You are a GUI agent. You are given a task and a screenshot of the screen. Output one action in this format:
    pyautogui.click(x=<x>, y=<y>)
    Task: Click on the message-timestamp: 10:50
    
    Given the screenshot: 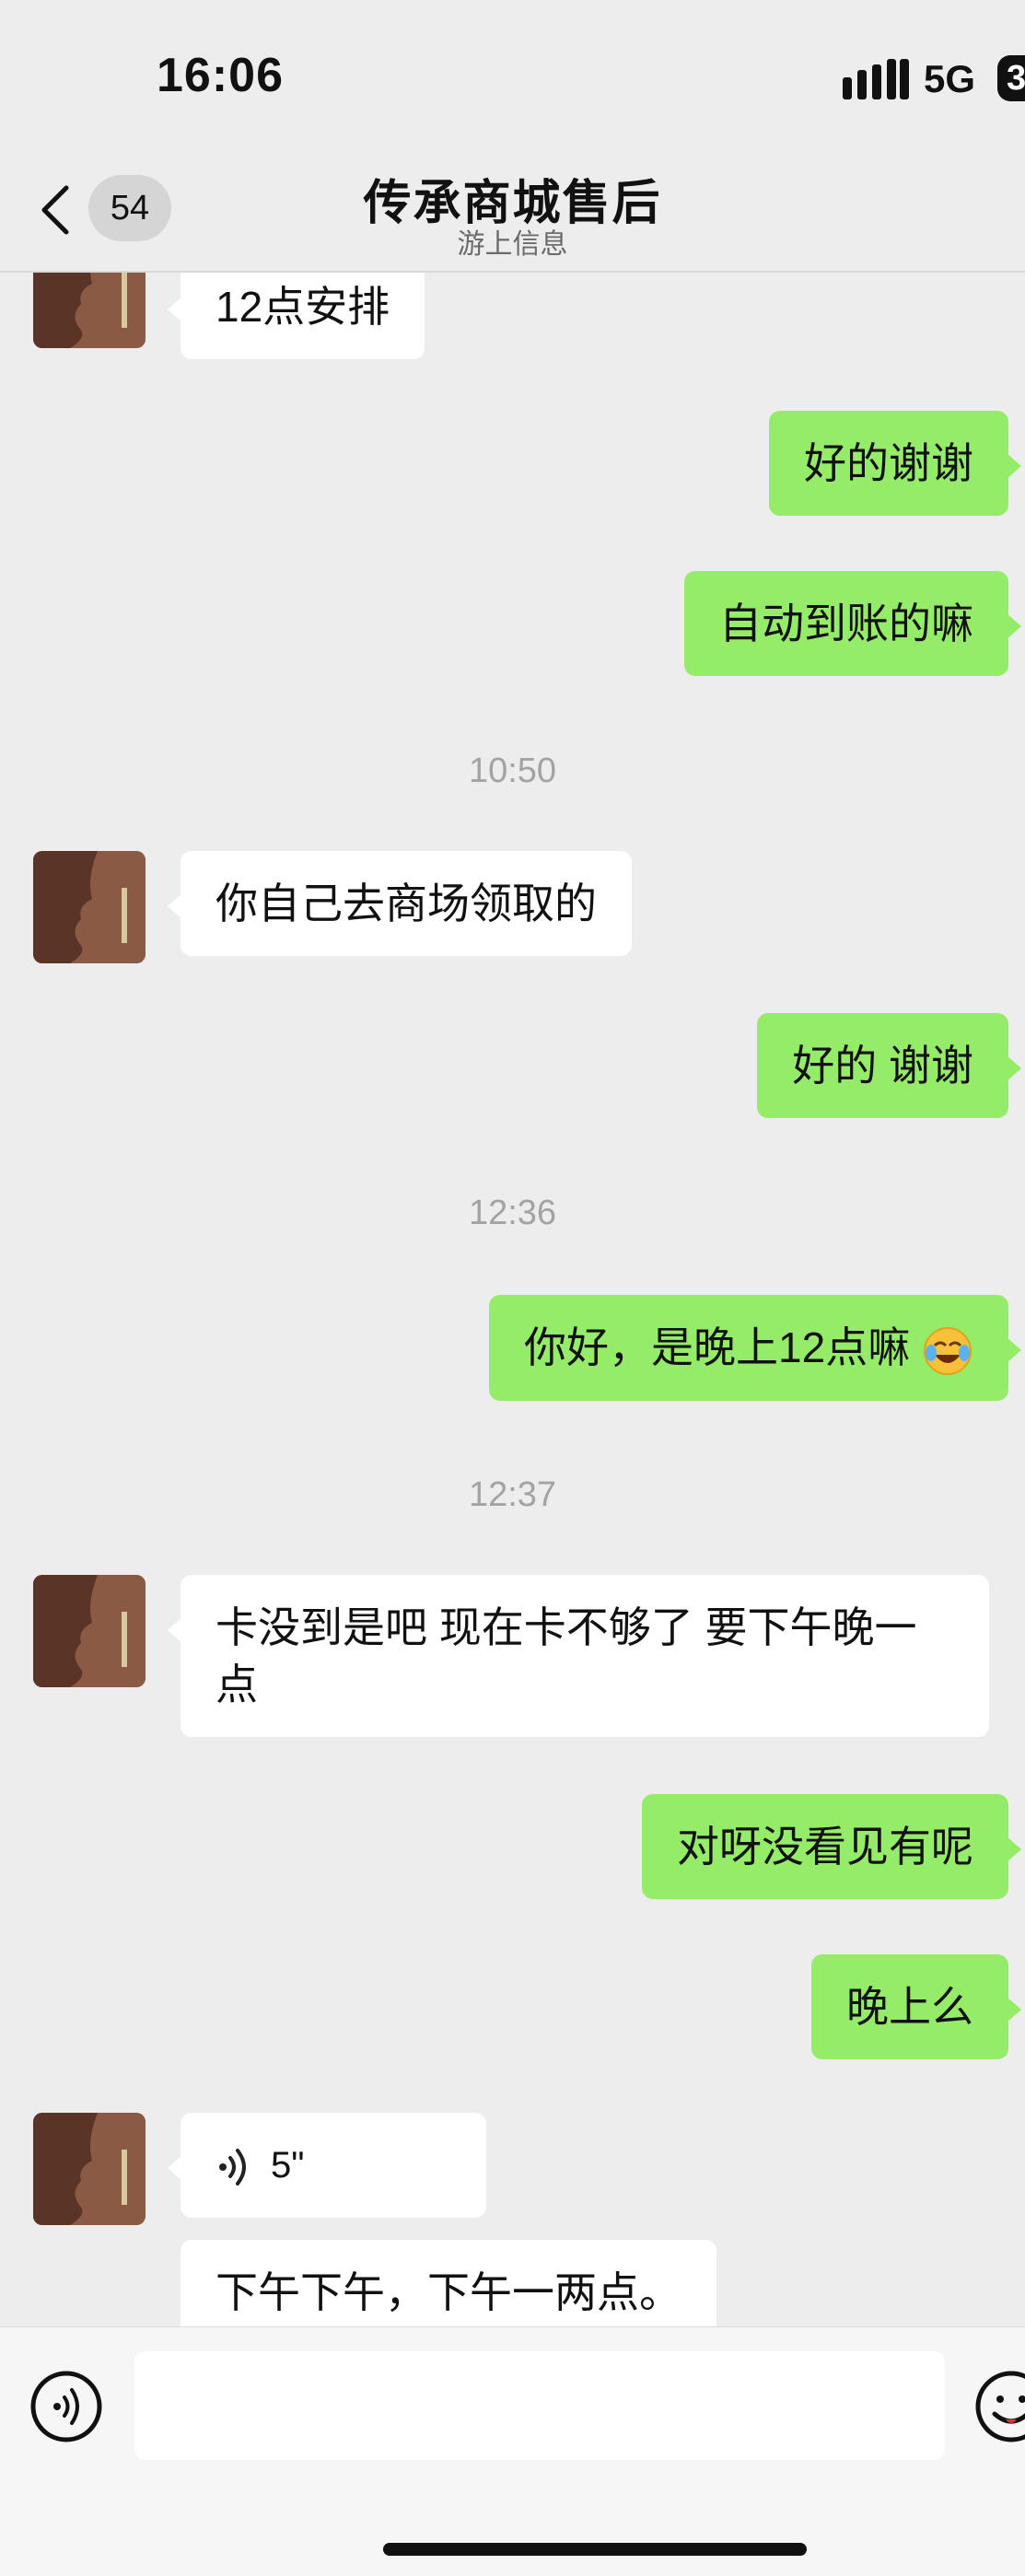 What is the action you would take?
    pyautogui.click(x=512, y=771)
    